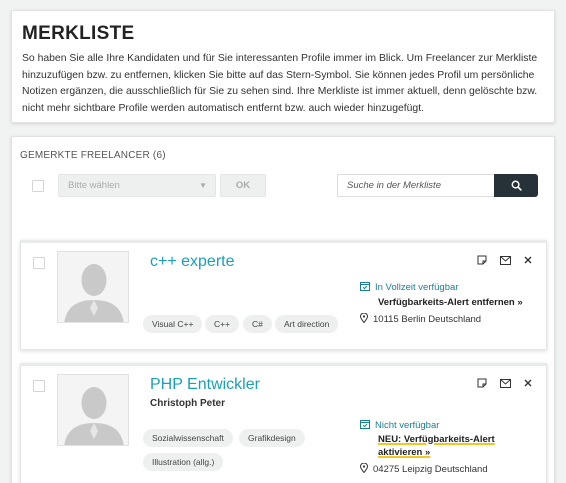 This screenshot has width=566, height=483. What do you see at coordinates (183, 462) in the screenshot?
I see `skill-tag: Illustration (allg.)` at bounding box center [183, 462].